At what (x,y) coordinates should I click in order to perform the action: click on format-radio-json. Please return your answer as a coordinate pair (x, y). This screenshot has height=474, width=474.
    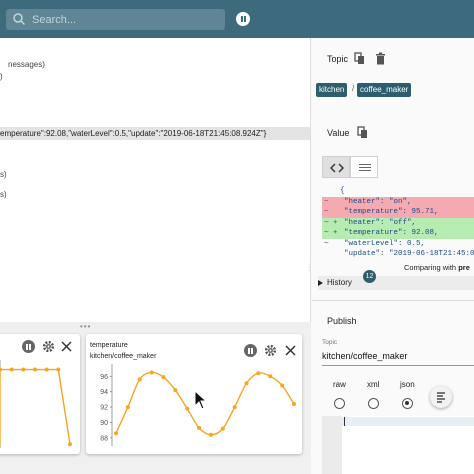
    Looking at the image, I should click on (407, 403).